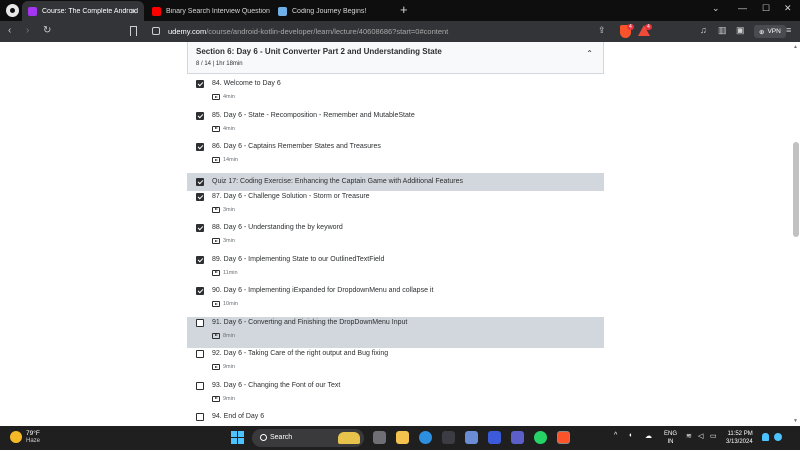 This screenshot has height=450, width=800. I want to click on lecture-meta: 14min, so click(225, 160).